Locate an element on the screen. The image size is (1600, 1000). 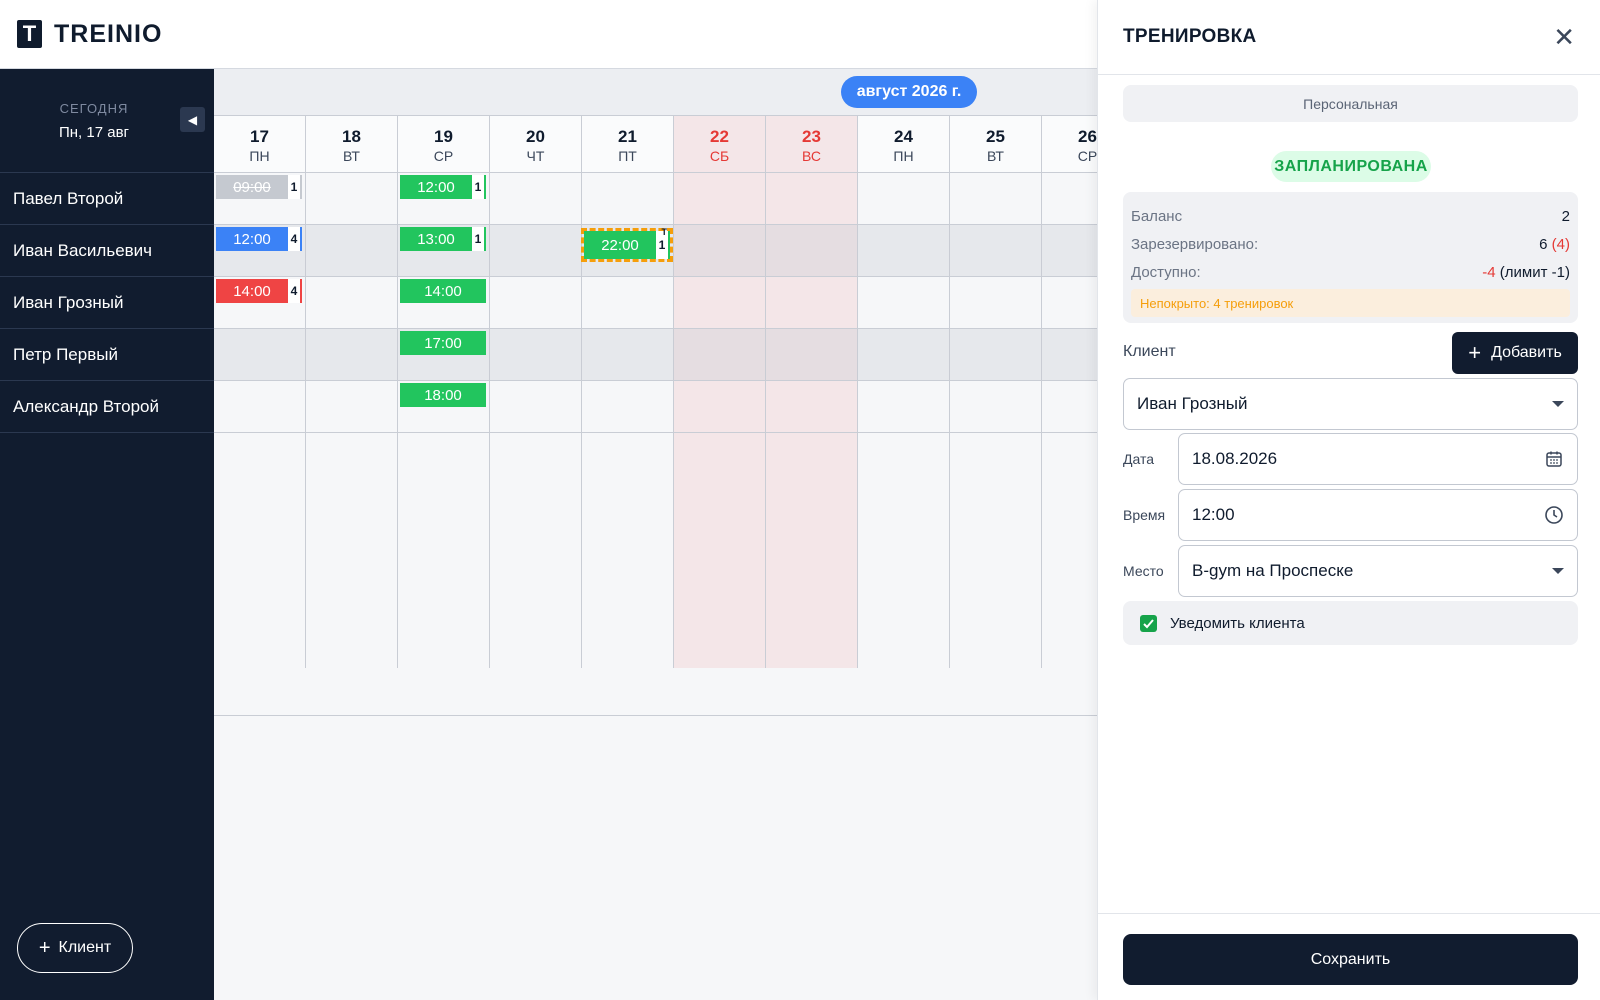
reserved-value: 6 is located at coordinates (1543, 244).